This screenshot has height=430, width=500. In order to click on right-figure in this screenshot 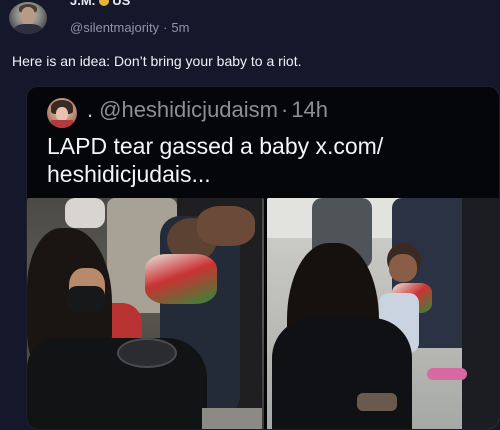, I will do `click(480, 313)`.